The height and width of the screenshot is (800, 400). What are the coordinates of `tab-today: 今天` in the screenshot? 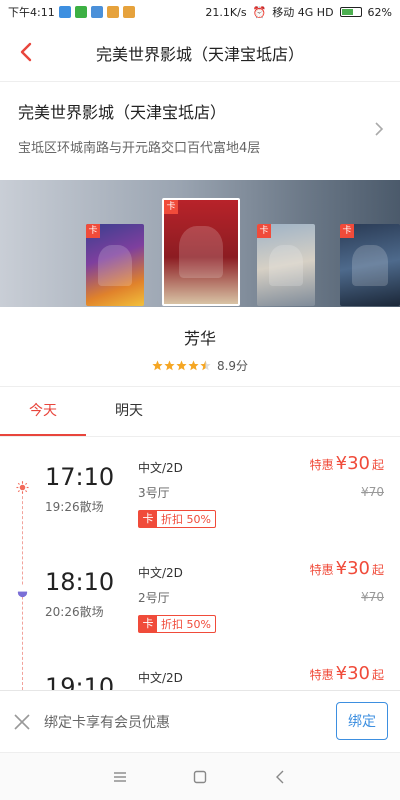 It's located at (43, 411).